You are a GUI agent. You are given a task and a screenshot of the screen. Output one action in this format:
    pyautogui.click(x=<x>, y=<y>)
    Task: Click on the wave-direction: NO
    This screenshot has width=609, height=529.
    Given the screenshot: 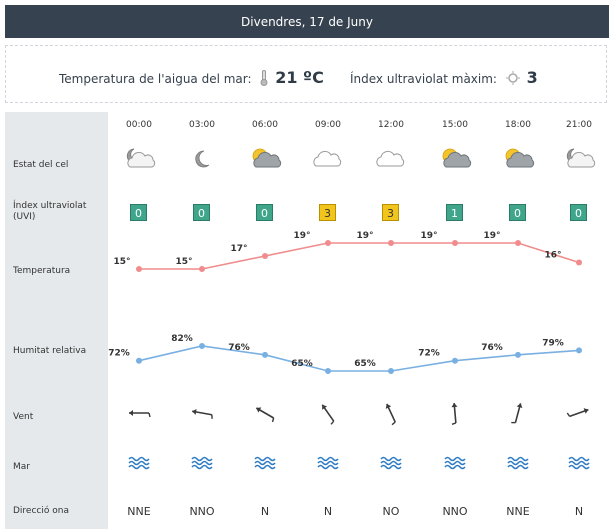 What is the action you would take?
    pyautogui.click(x=391, y=511)
    